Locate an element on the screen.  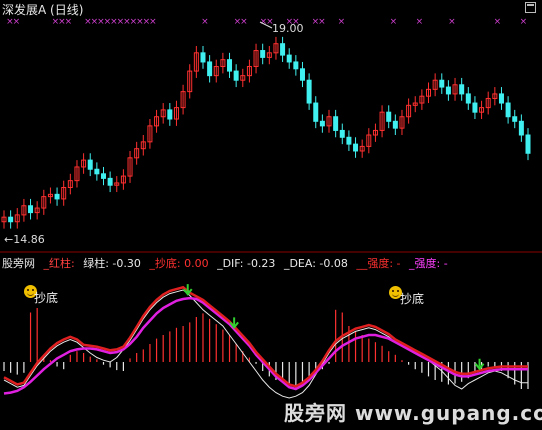
legend-red-bar: _红柱: is located at coordinates (61, 263).